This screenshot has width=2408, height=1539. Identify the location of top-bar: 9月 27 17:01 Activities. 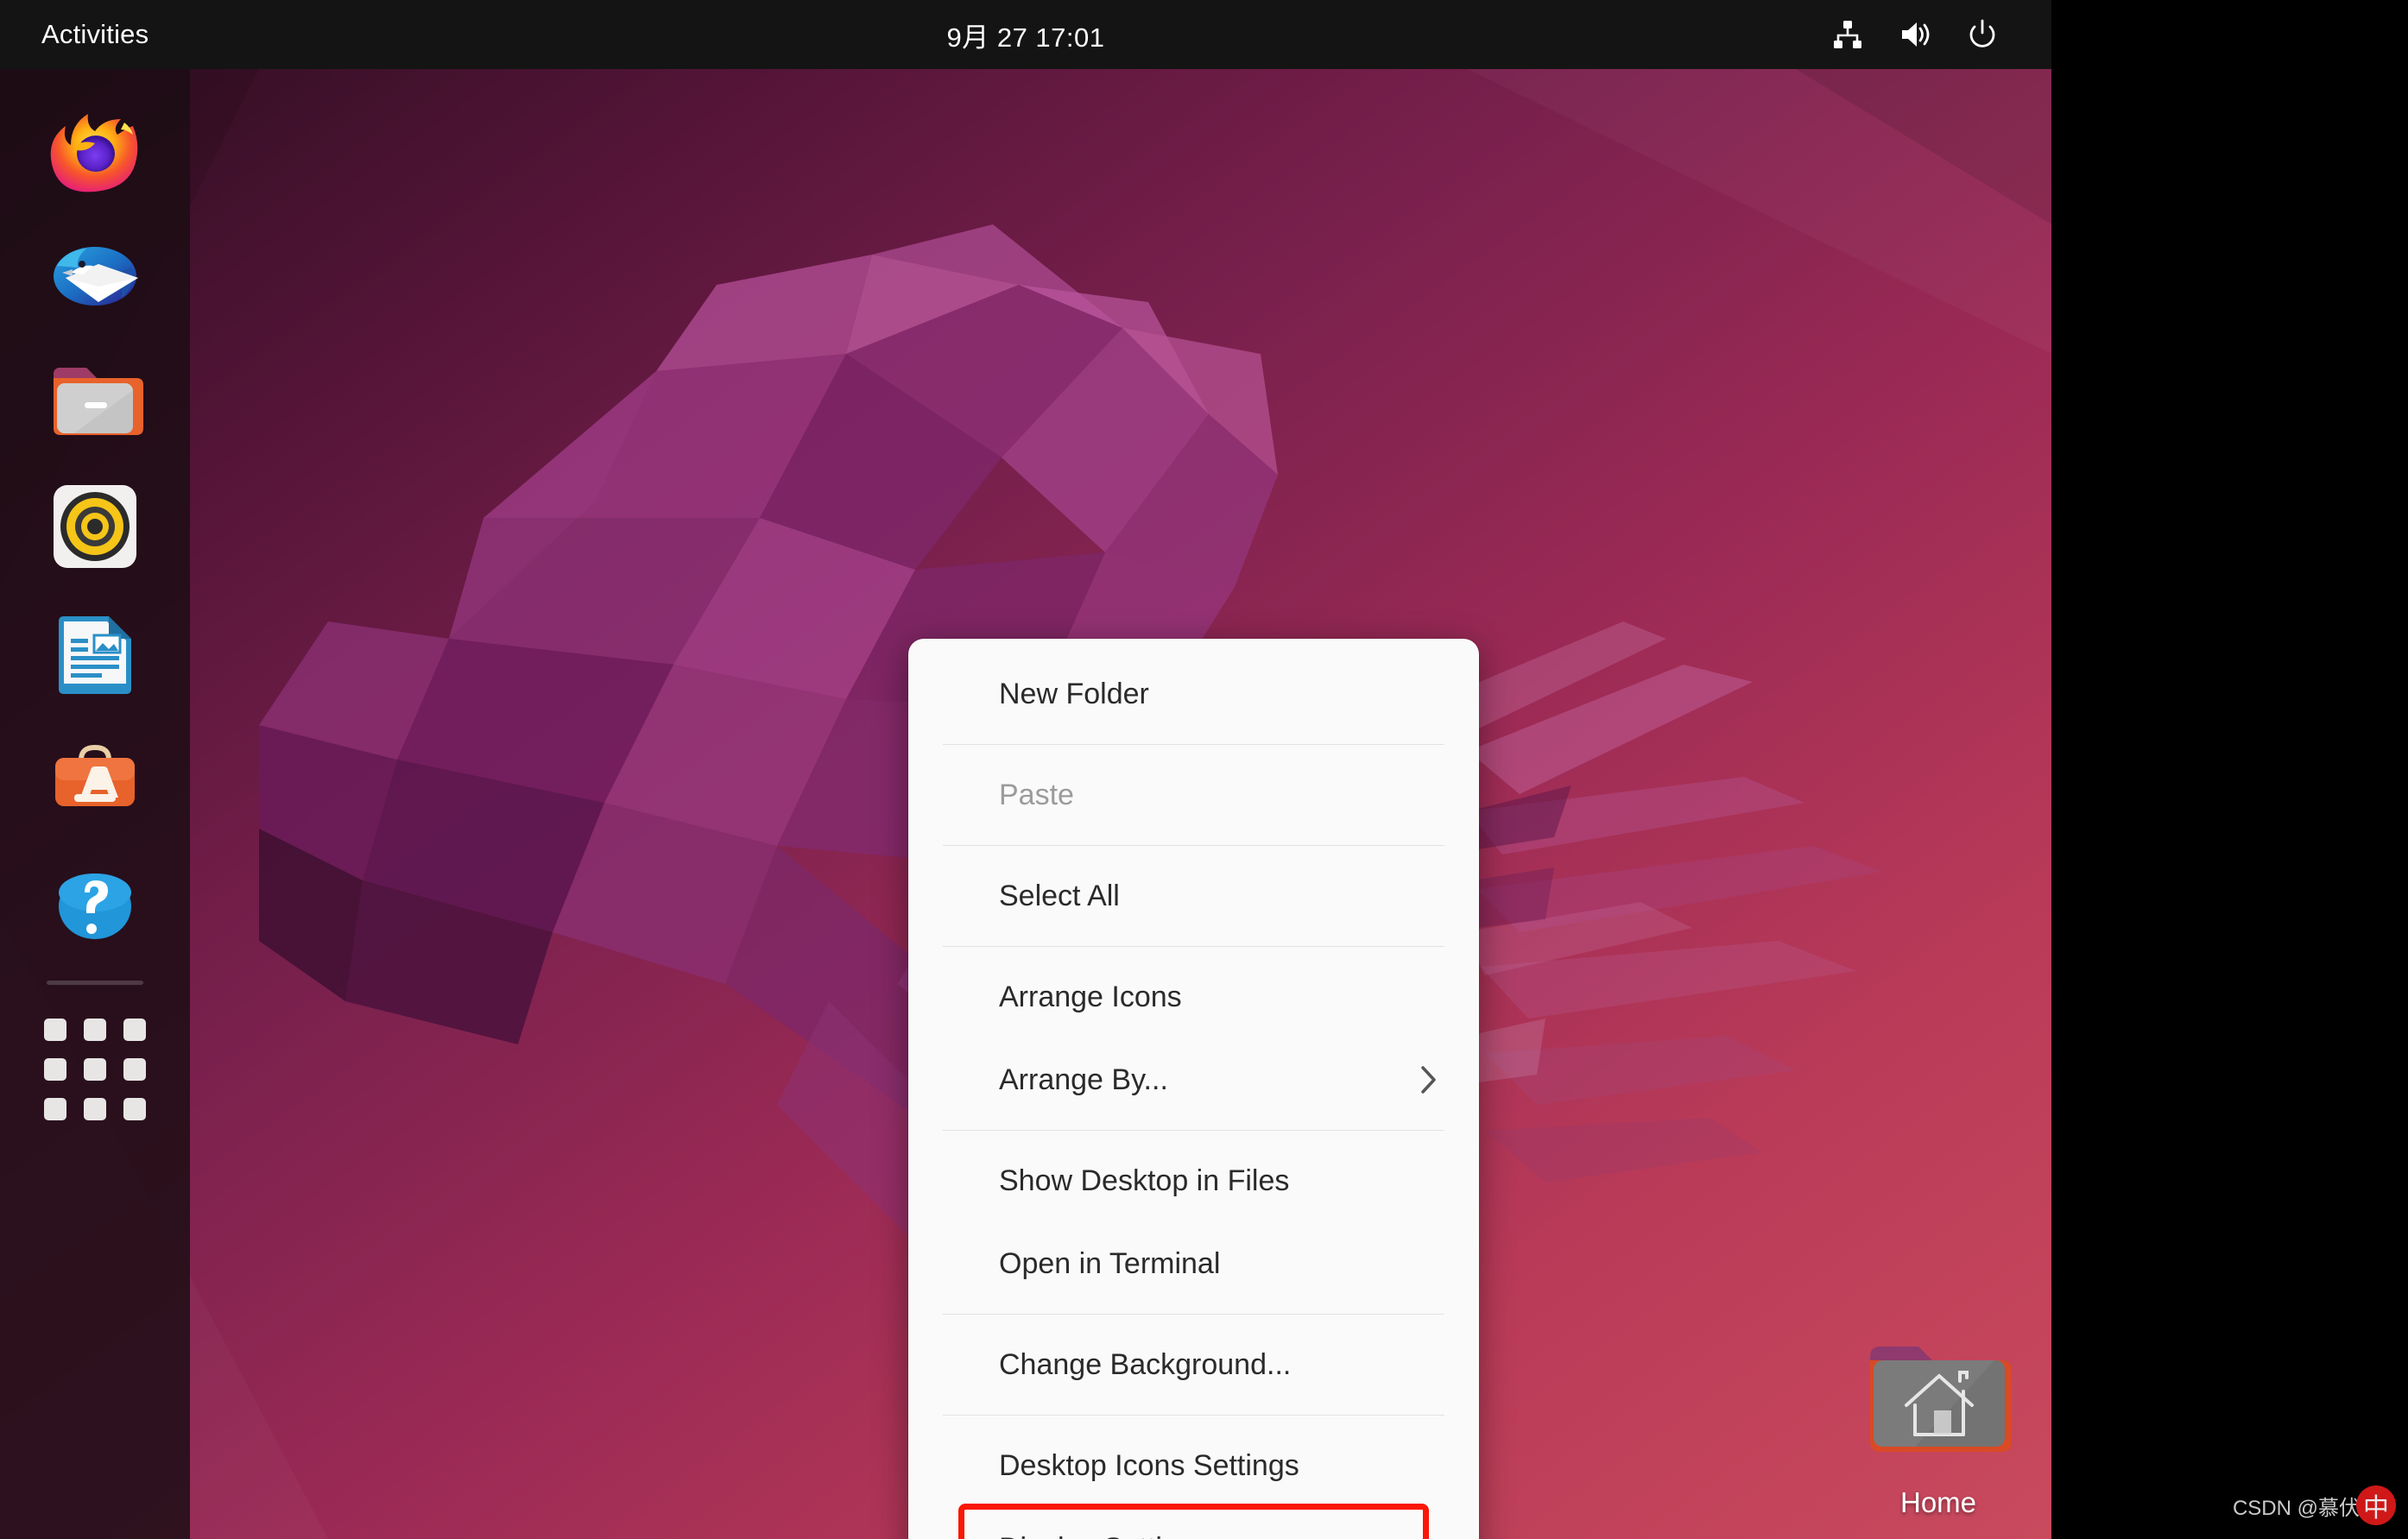
(1025, 34).